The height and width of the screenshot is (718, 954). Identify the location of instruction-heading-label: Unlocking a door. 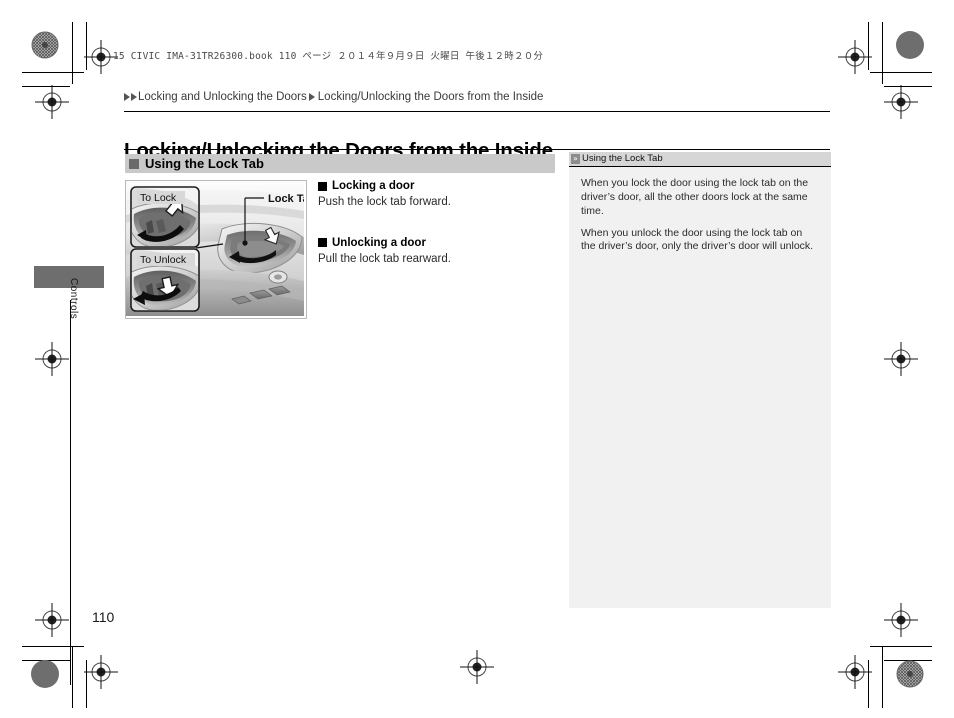
(379, 242).